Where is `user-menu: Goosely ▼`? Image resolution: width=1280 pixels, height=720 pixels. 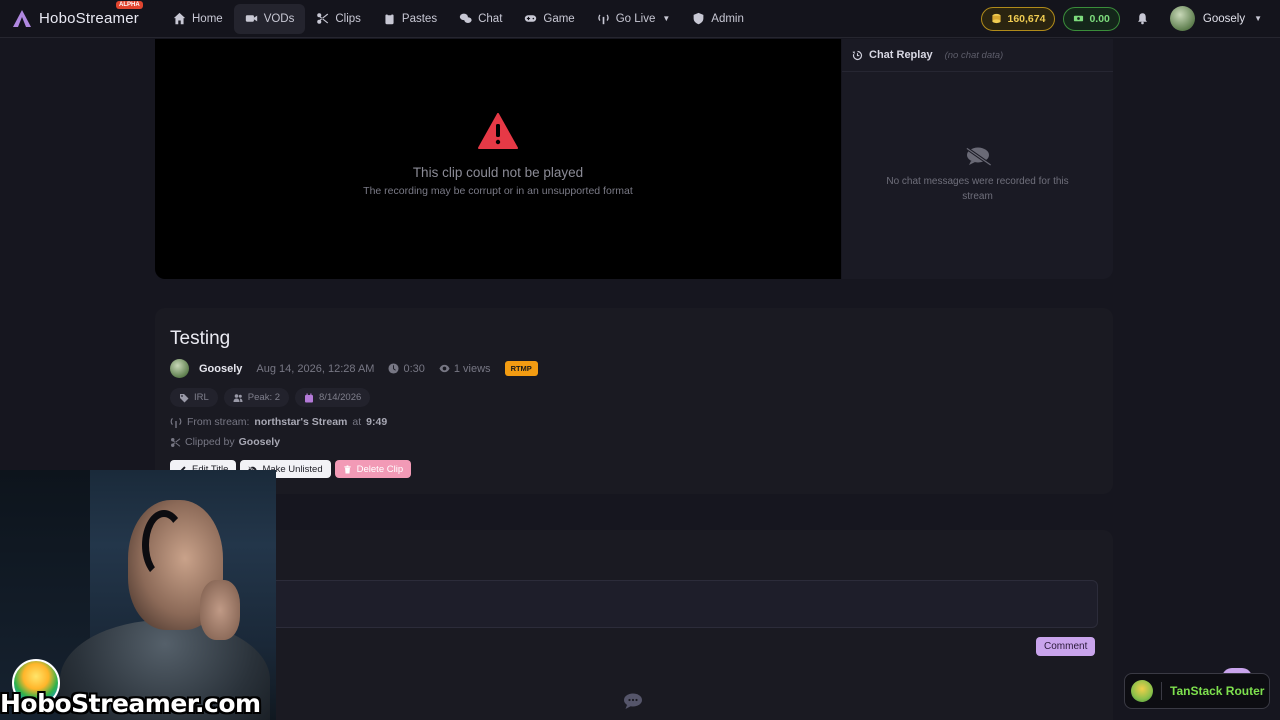 user-menu: Goosely ▼ is located at coordinates (1215, 18).